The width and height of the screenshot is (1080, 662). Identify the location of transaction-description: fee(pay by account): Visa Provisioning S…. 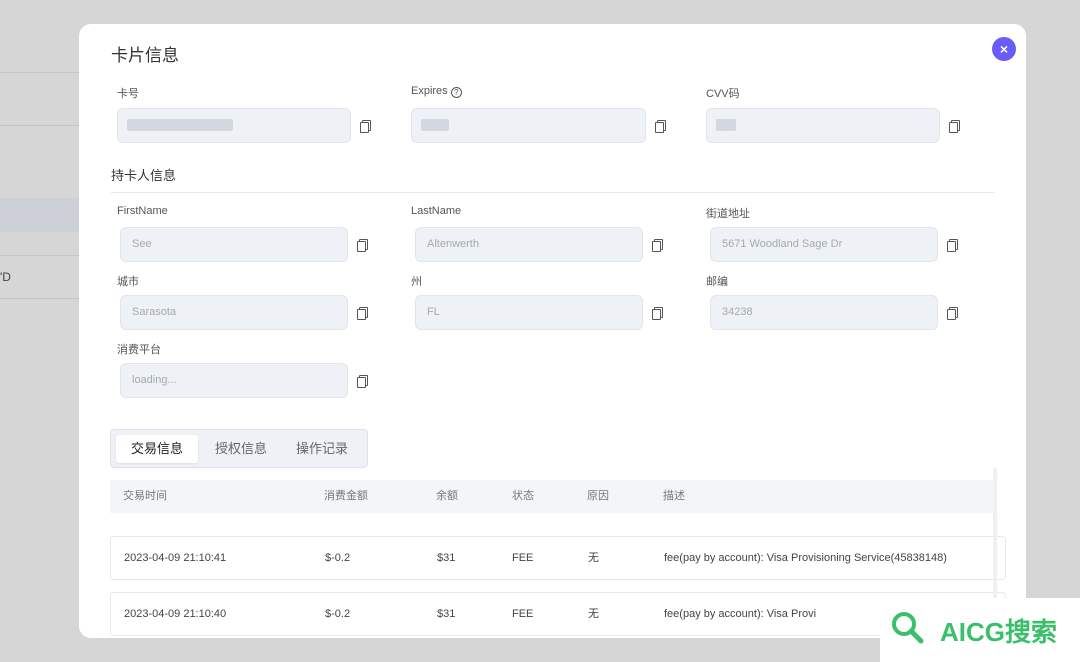
(805, 558).